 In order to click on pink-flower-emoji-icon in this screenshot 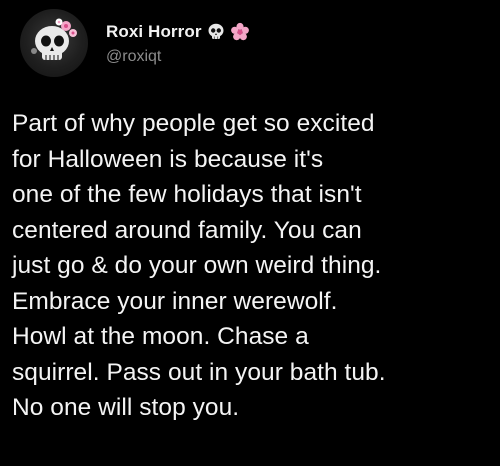, I will do `click(240, 32)`.